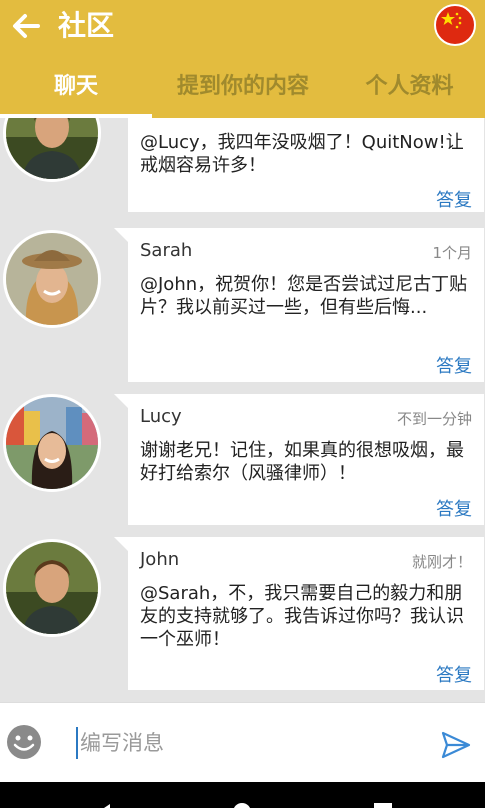 The width and height of the screenshot is (485, 808). Describe the element at coordinates (52, 443) in the screenshot. I see `avatar-lucy` at that location.